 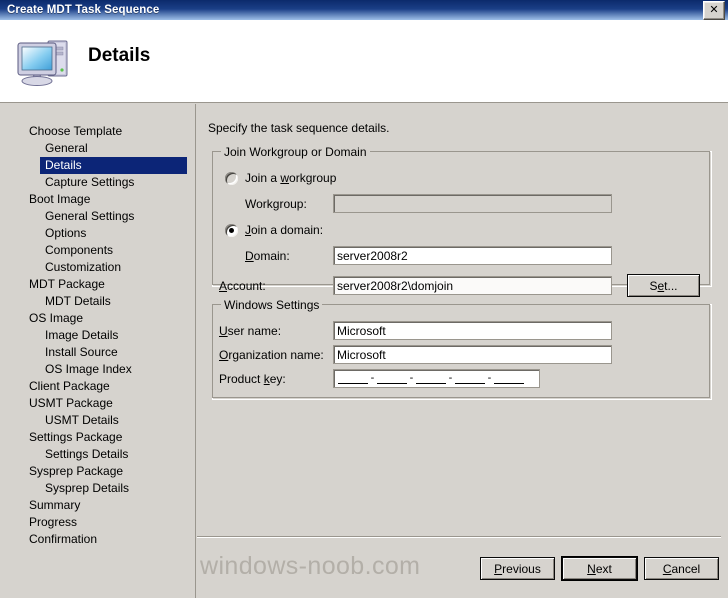 I want to click on sidebar-item-progress: Progress, so click(x=98, y=522).